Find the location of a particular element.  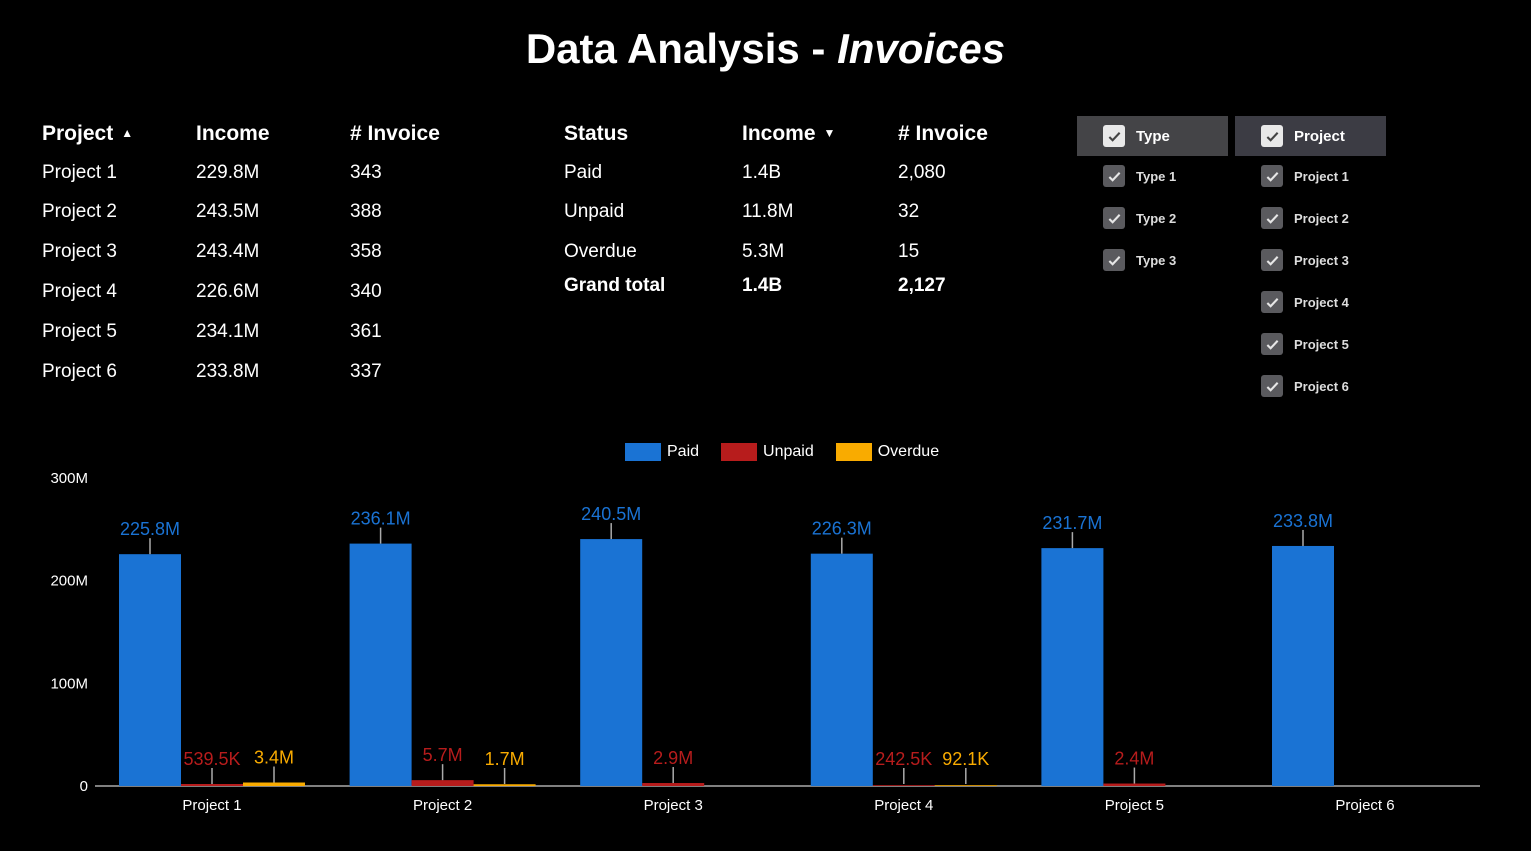

income-column-header: Income is located at coordinates (233, 134).